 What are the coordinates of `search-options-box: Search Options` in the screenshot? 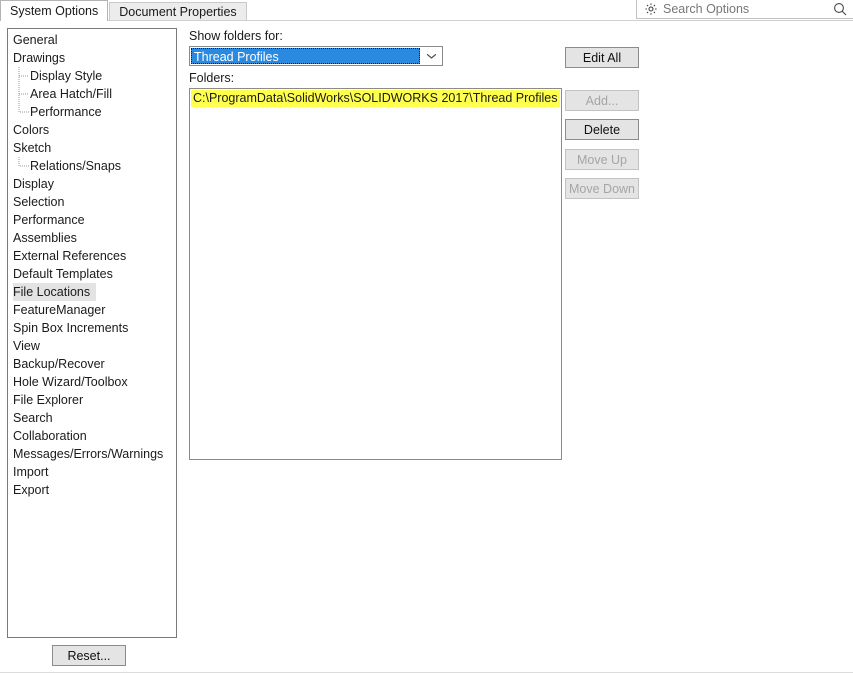 It's located at (744, 9).